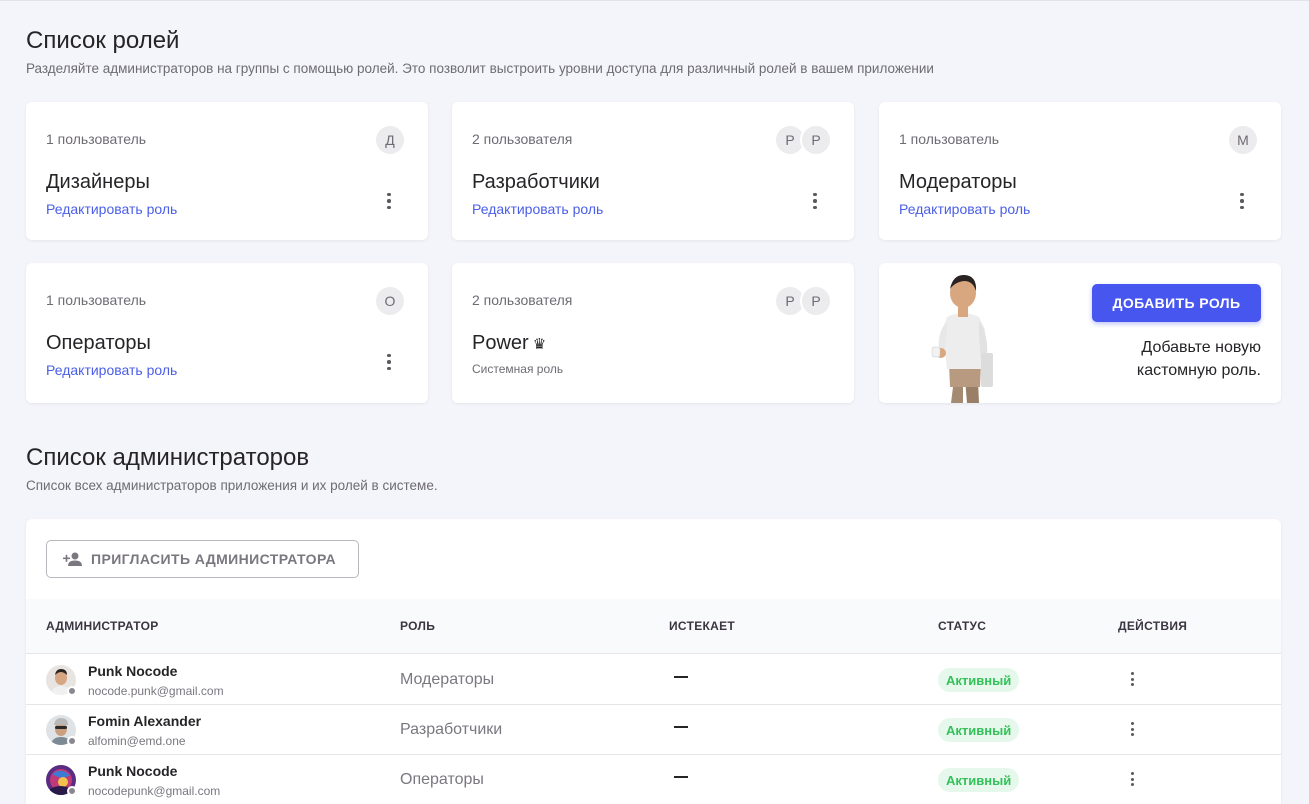  What do you see at coordinates (154, 791) in the screenshot?
I see `admin-email: nocodepunk@gmail.com` at bounding box center [154, 791].